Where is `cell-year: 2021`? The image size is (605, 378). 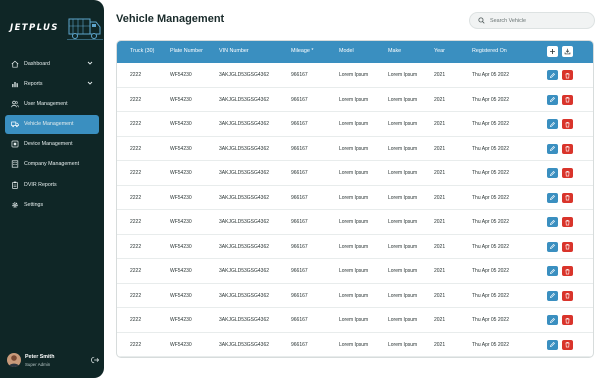 cell-year: 2021 is located at coordinates (440, 295).